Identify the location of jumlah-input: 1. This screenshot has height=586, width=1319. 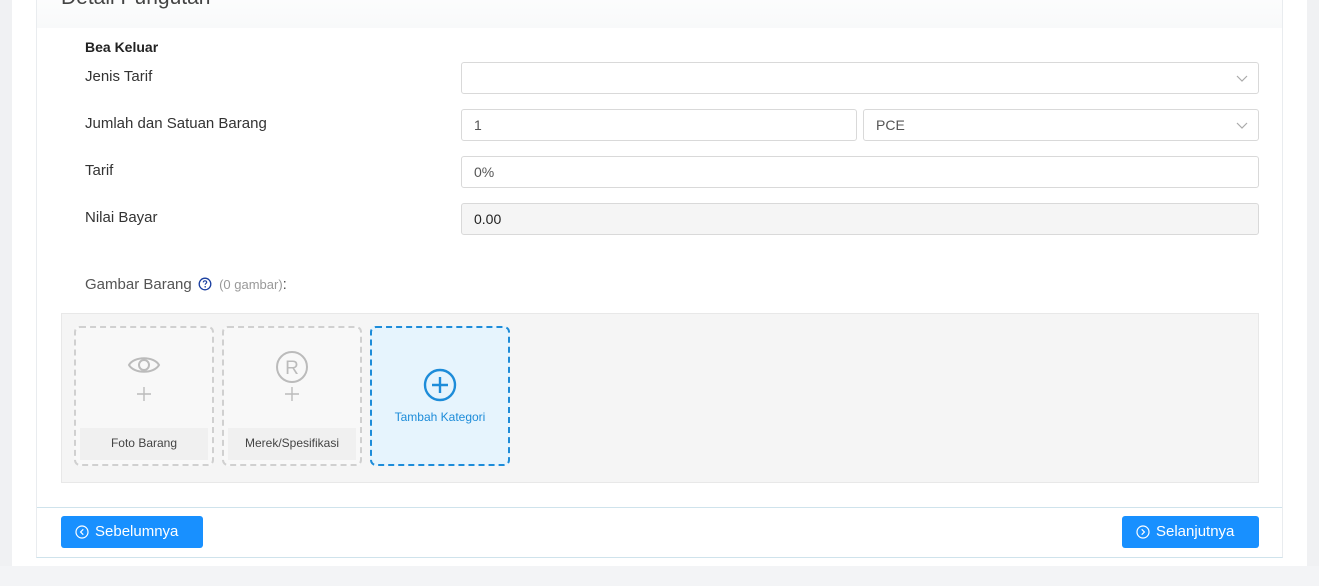
(659, 125).